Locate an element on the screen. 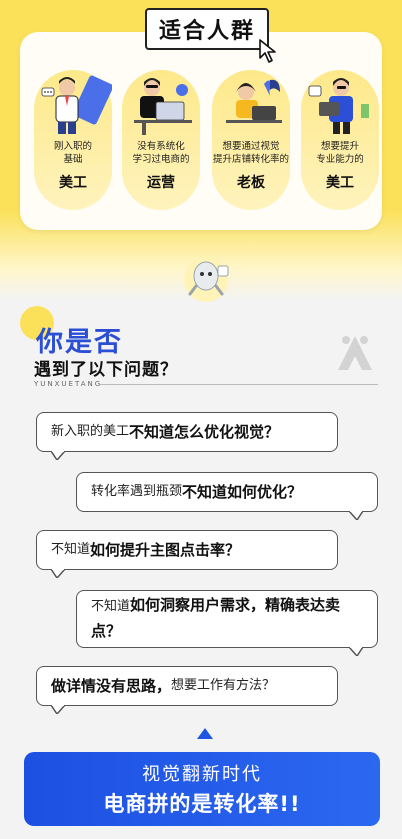 This screenshot has width=402, height=839. persona-description: 想要提升 专业能力的 is located at coordinates (340, 153).